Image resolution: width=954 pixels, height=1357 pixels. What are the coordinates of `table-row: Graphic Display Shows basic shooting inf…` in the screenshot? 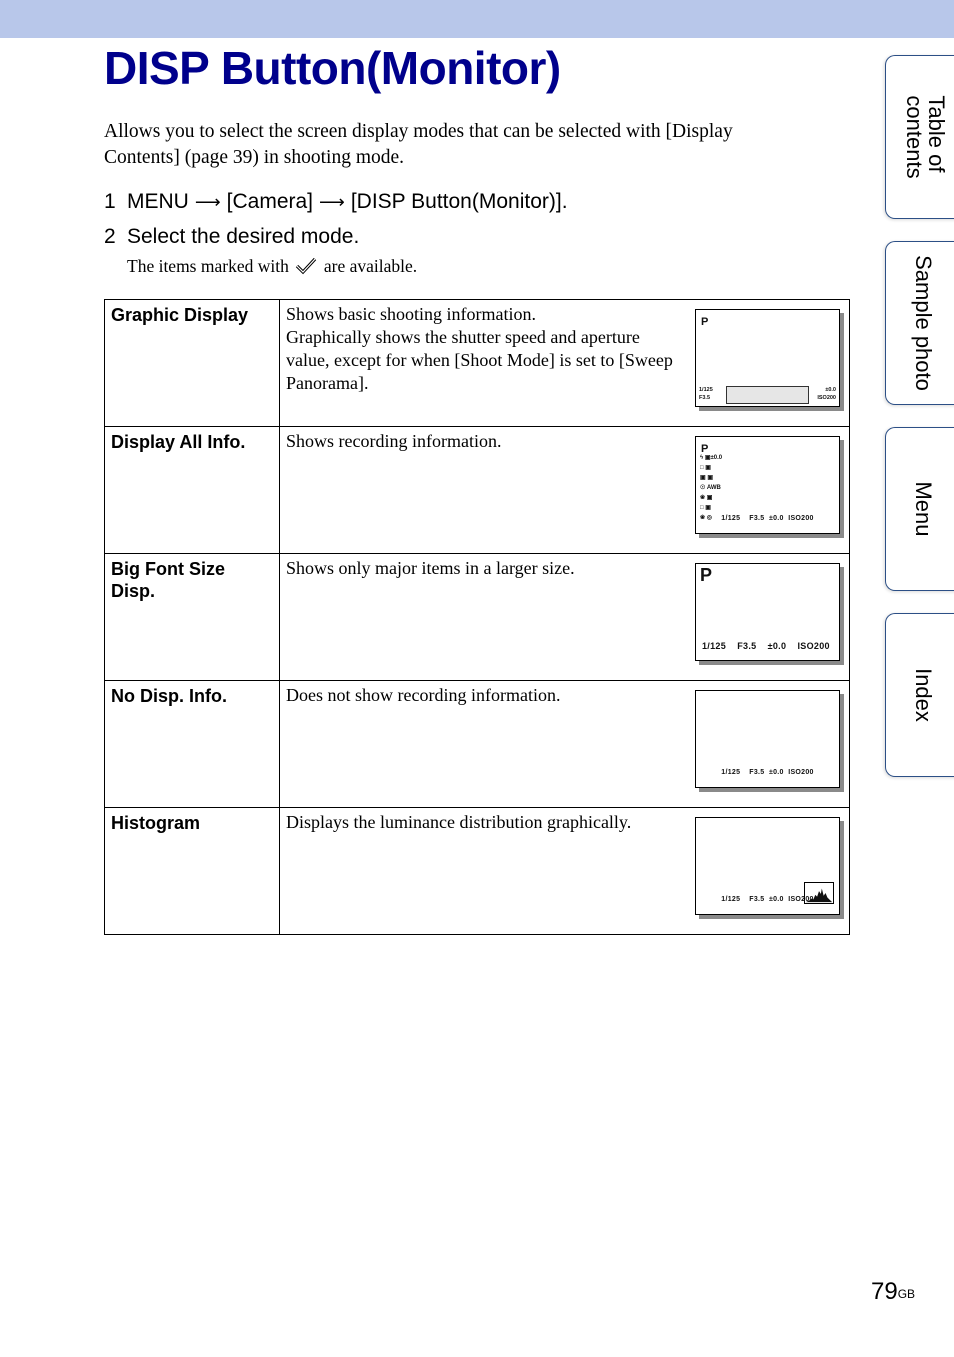 It's located at (477, 363).